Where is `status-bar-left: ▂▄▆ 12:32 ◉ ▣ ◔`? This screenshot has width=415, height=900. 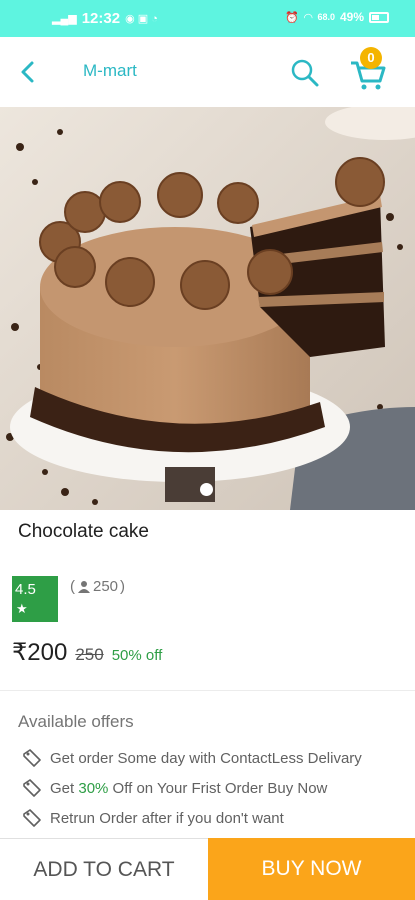 status-bar-left: ▂▄▆ 12:32 ◉ ▣ ◔ is located at coordinates (105, 18).